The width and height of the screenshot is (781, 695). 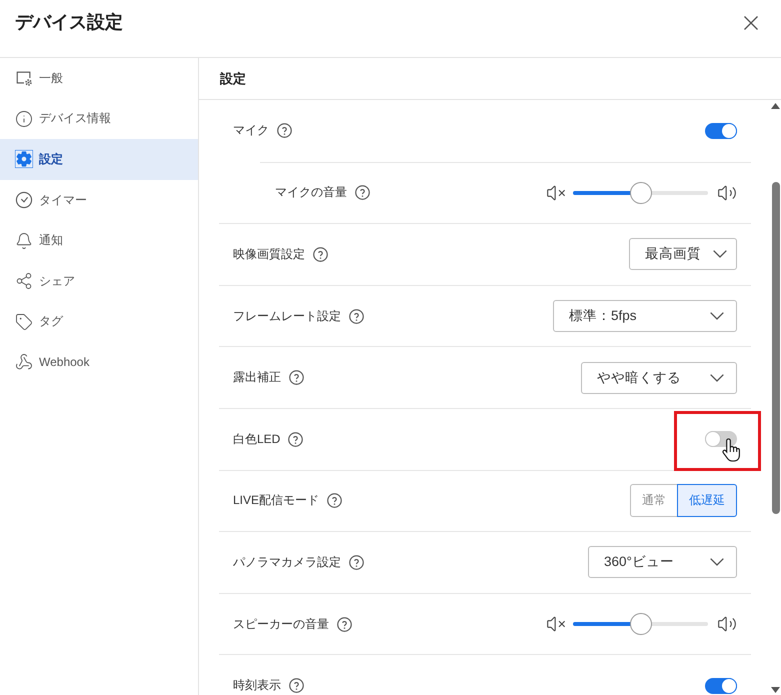 What do you see at coordinates (24, 321) in the screenshot?
I see `tag-icon` at bounding box center [24, 321].